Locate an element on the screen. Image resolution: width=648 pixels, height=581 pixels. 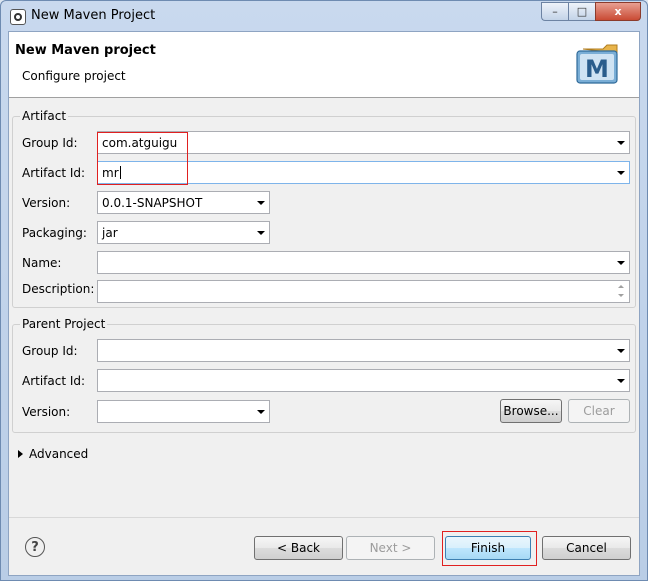
title-bar: New Maven Project – □ x is located at coordinates (324, 16).